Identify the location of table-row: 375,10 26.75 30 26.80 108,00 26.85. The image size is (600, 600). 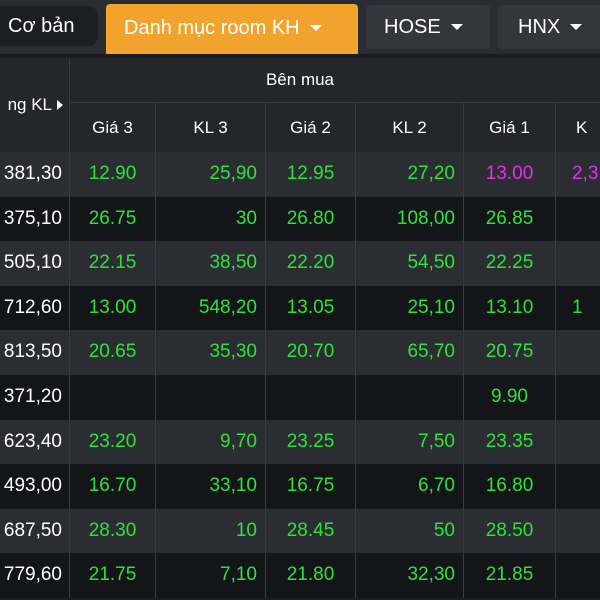
(300, 219).